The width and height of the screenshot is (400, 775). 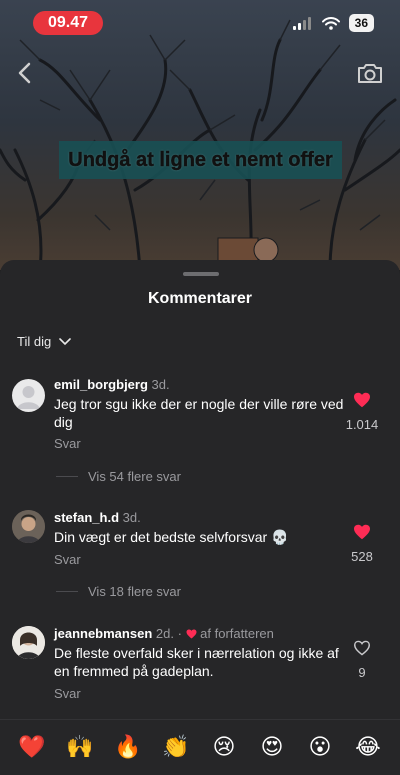 I want to click on comment-username: emil_borgbjerg, so click(x=101, y=384).